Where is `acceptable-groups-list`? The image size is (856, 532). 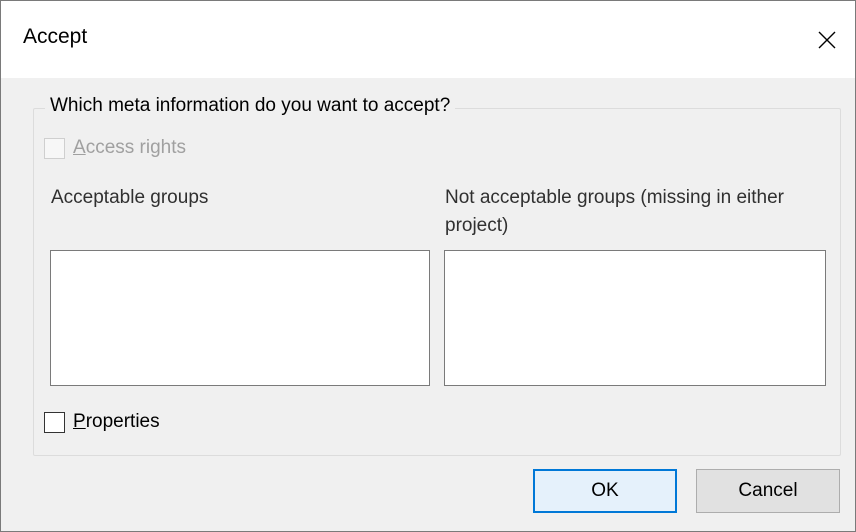
acceptable-groups-list is located at coordinates (240, 318).